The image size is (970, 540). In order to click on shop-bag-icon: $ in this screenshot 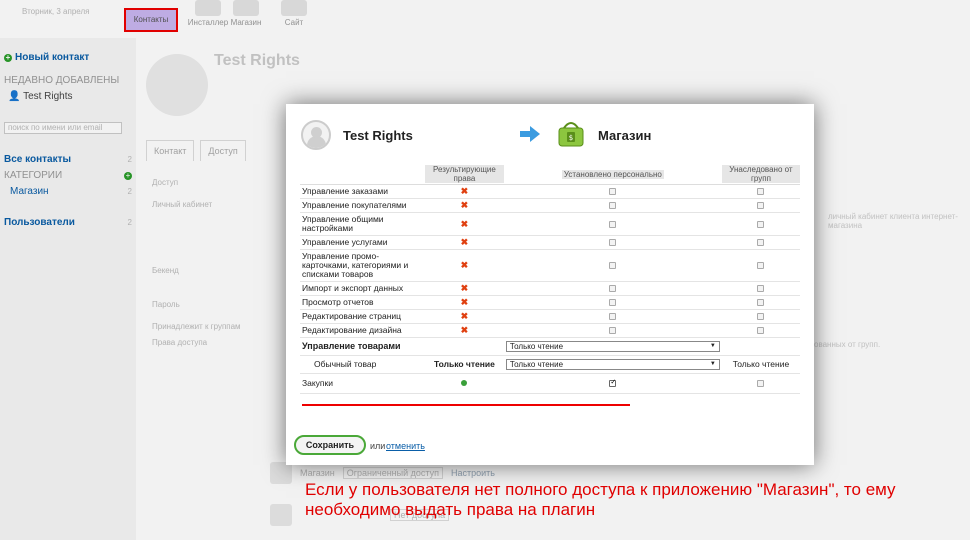, I will do `click(571, 134)`.